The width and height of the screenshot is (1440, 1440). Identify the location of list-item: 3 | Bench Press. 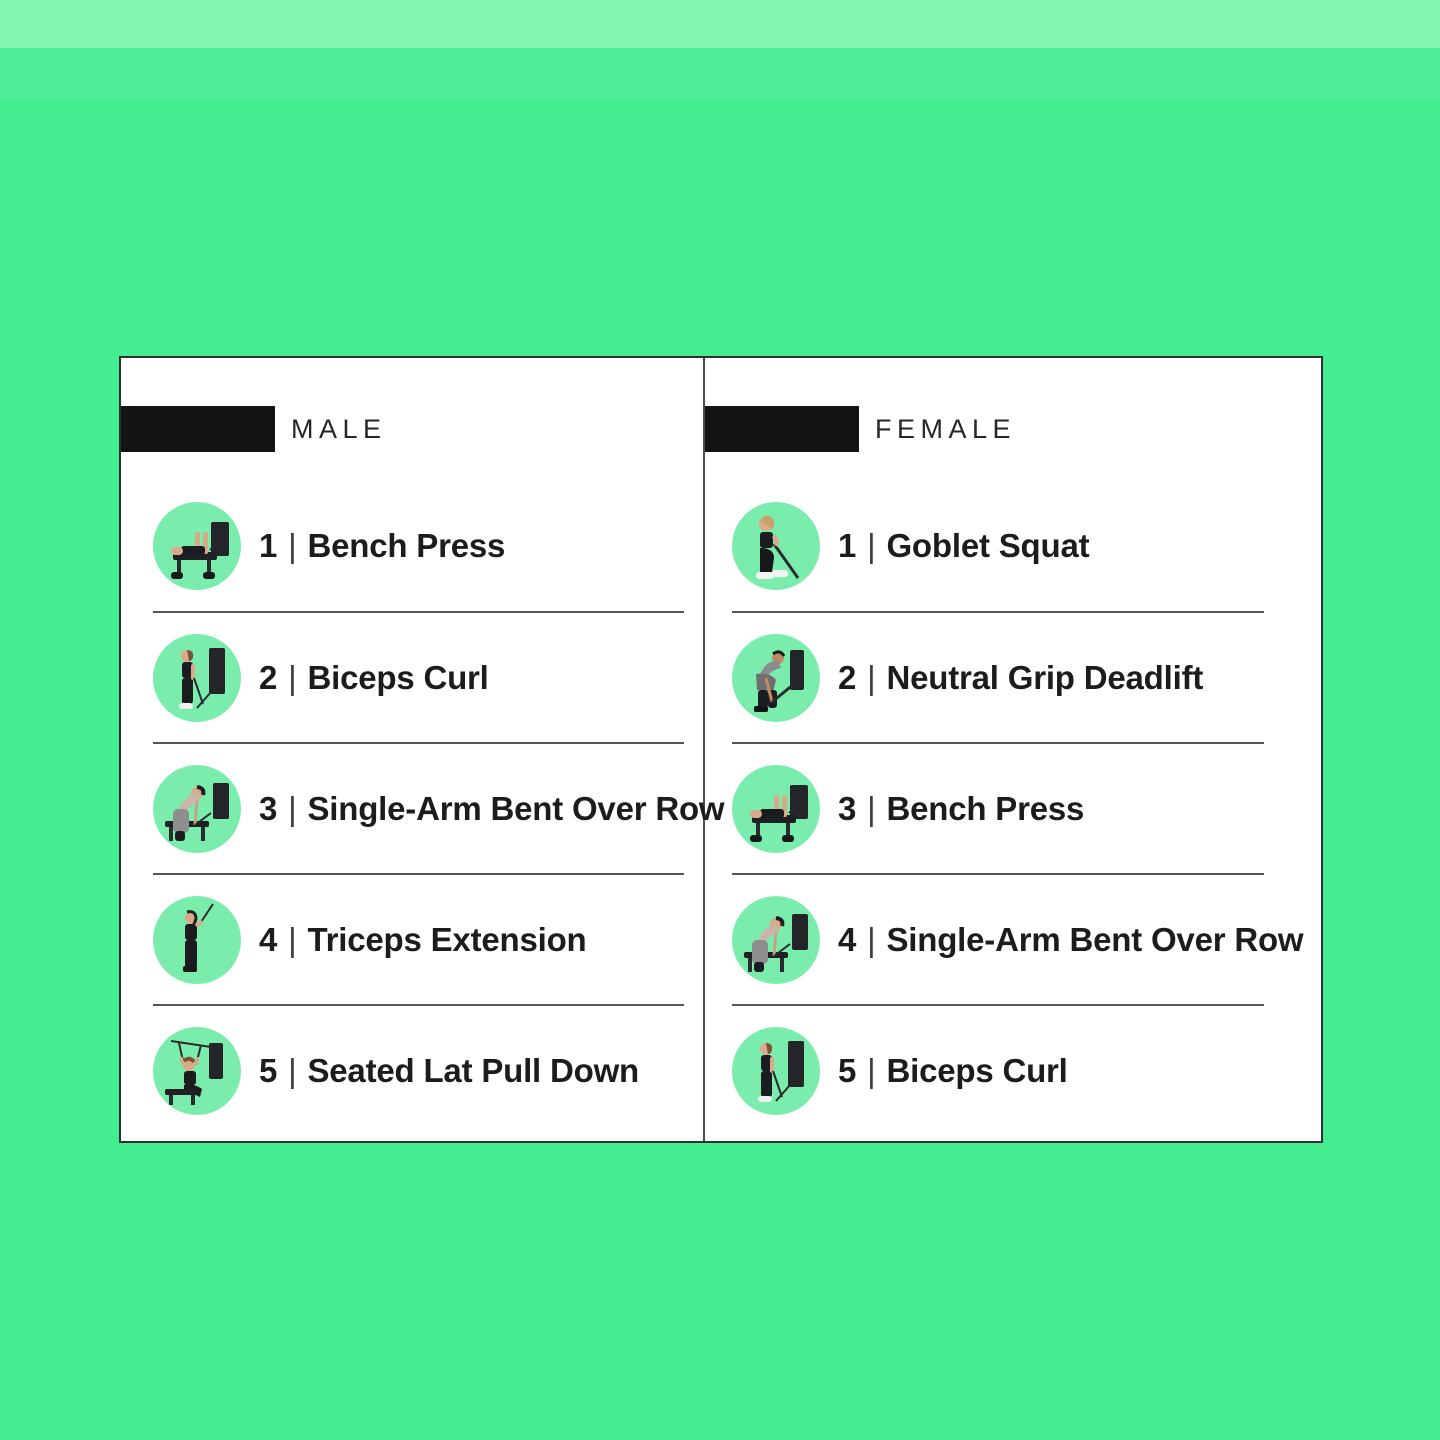
(998, 807).